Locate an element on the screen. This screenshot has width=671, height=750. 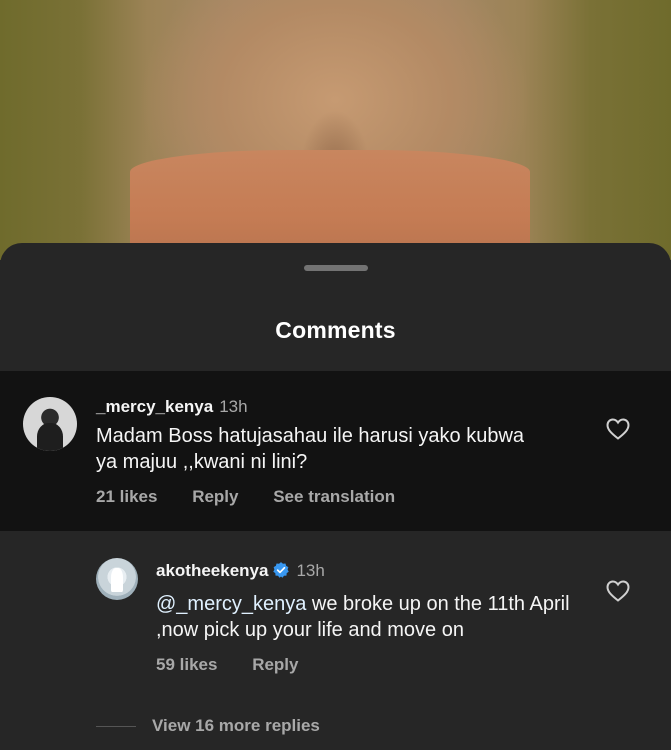
reply-header: akotheekenya 13h is located at coordinates (240, 571).